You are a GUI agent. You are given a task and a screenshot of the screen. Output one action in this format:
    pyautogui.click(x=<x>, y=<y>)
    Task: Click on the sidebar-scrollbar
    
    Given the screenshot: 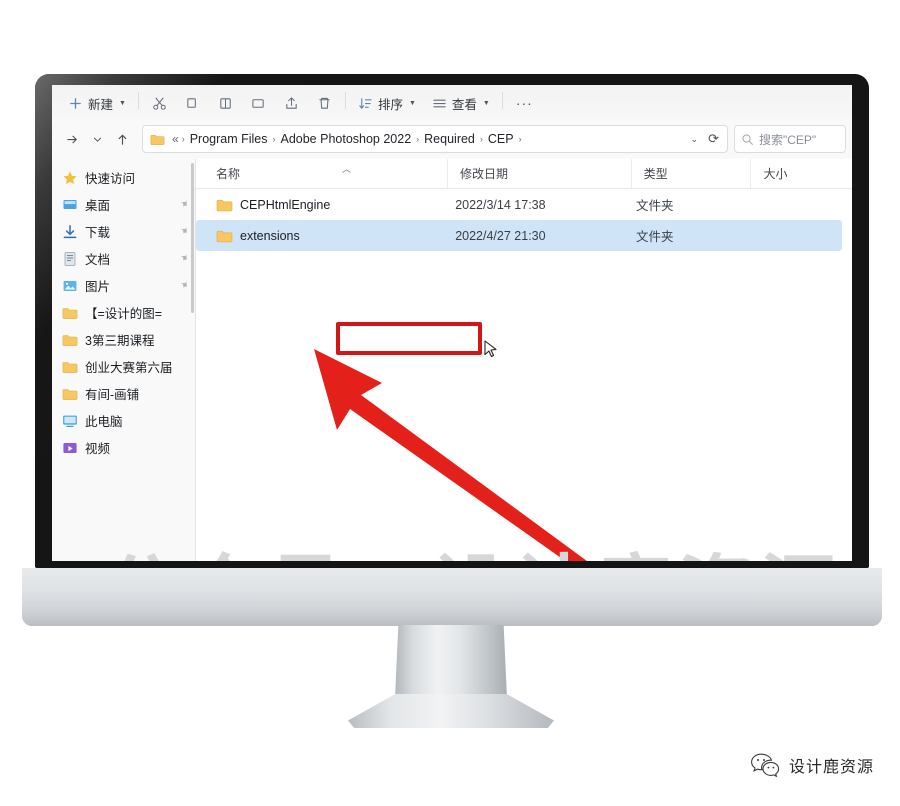 What is the action you would take?
    pyautogui.click(x=192, y=238)
    